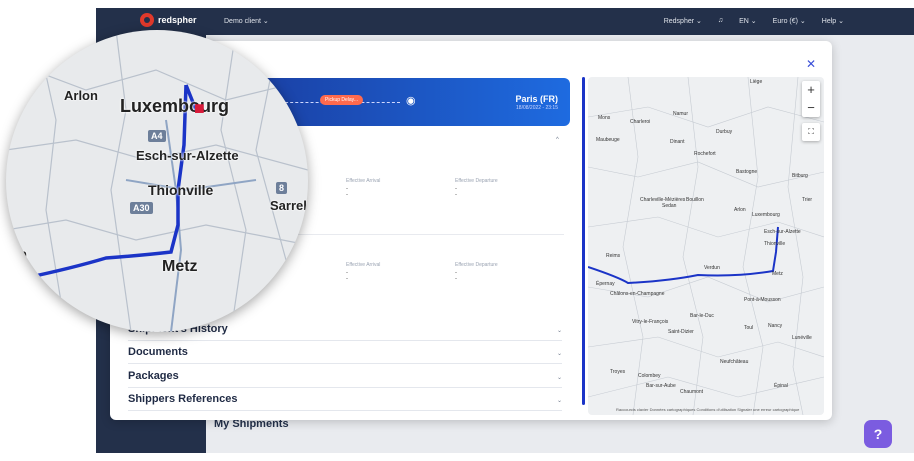 The width and height of the screenshot is (914, 461). What do you see at coordinates (800, 176) in the screenshot?
I see `map-place: Bitburg` at bounding box center [800, 176].